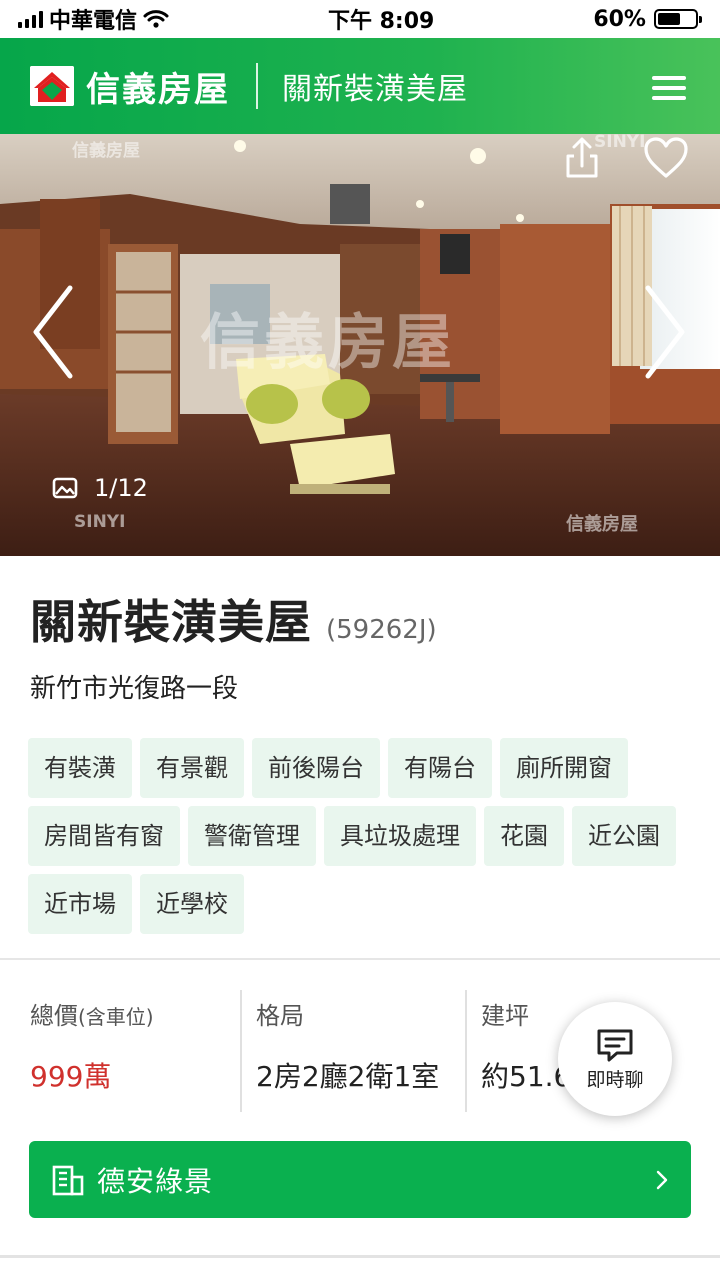 The image size is (720, 1280). I want to click on feature-tag: 近學校, so click(192, 904).